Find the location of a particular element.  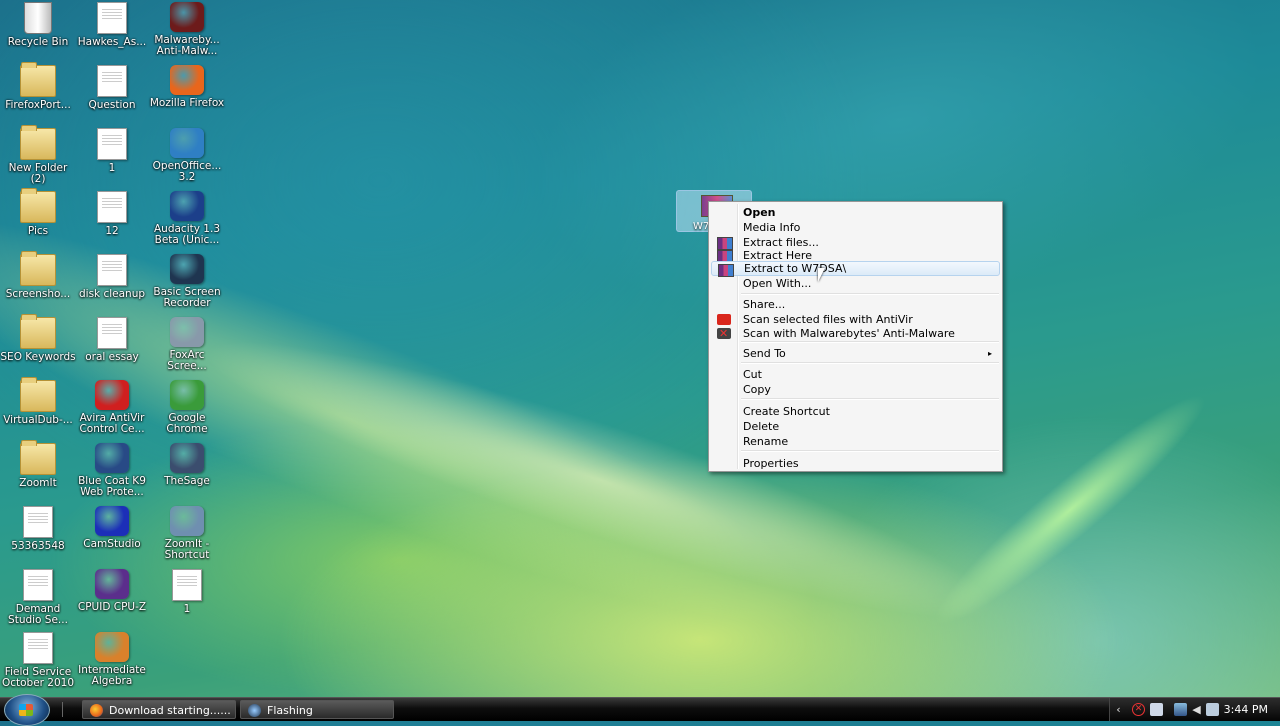

menu-item-scan-selected-files-with-antivir: Scan selected files with AntiVir is located at coordinates (855, 319).